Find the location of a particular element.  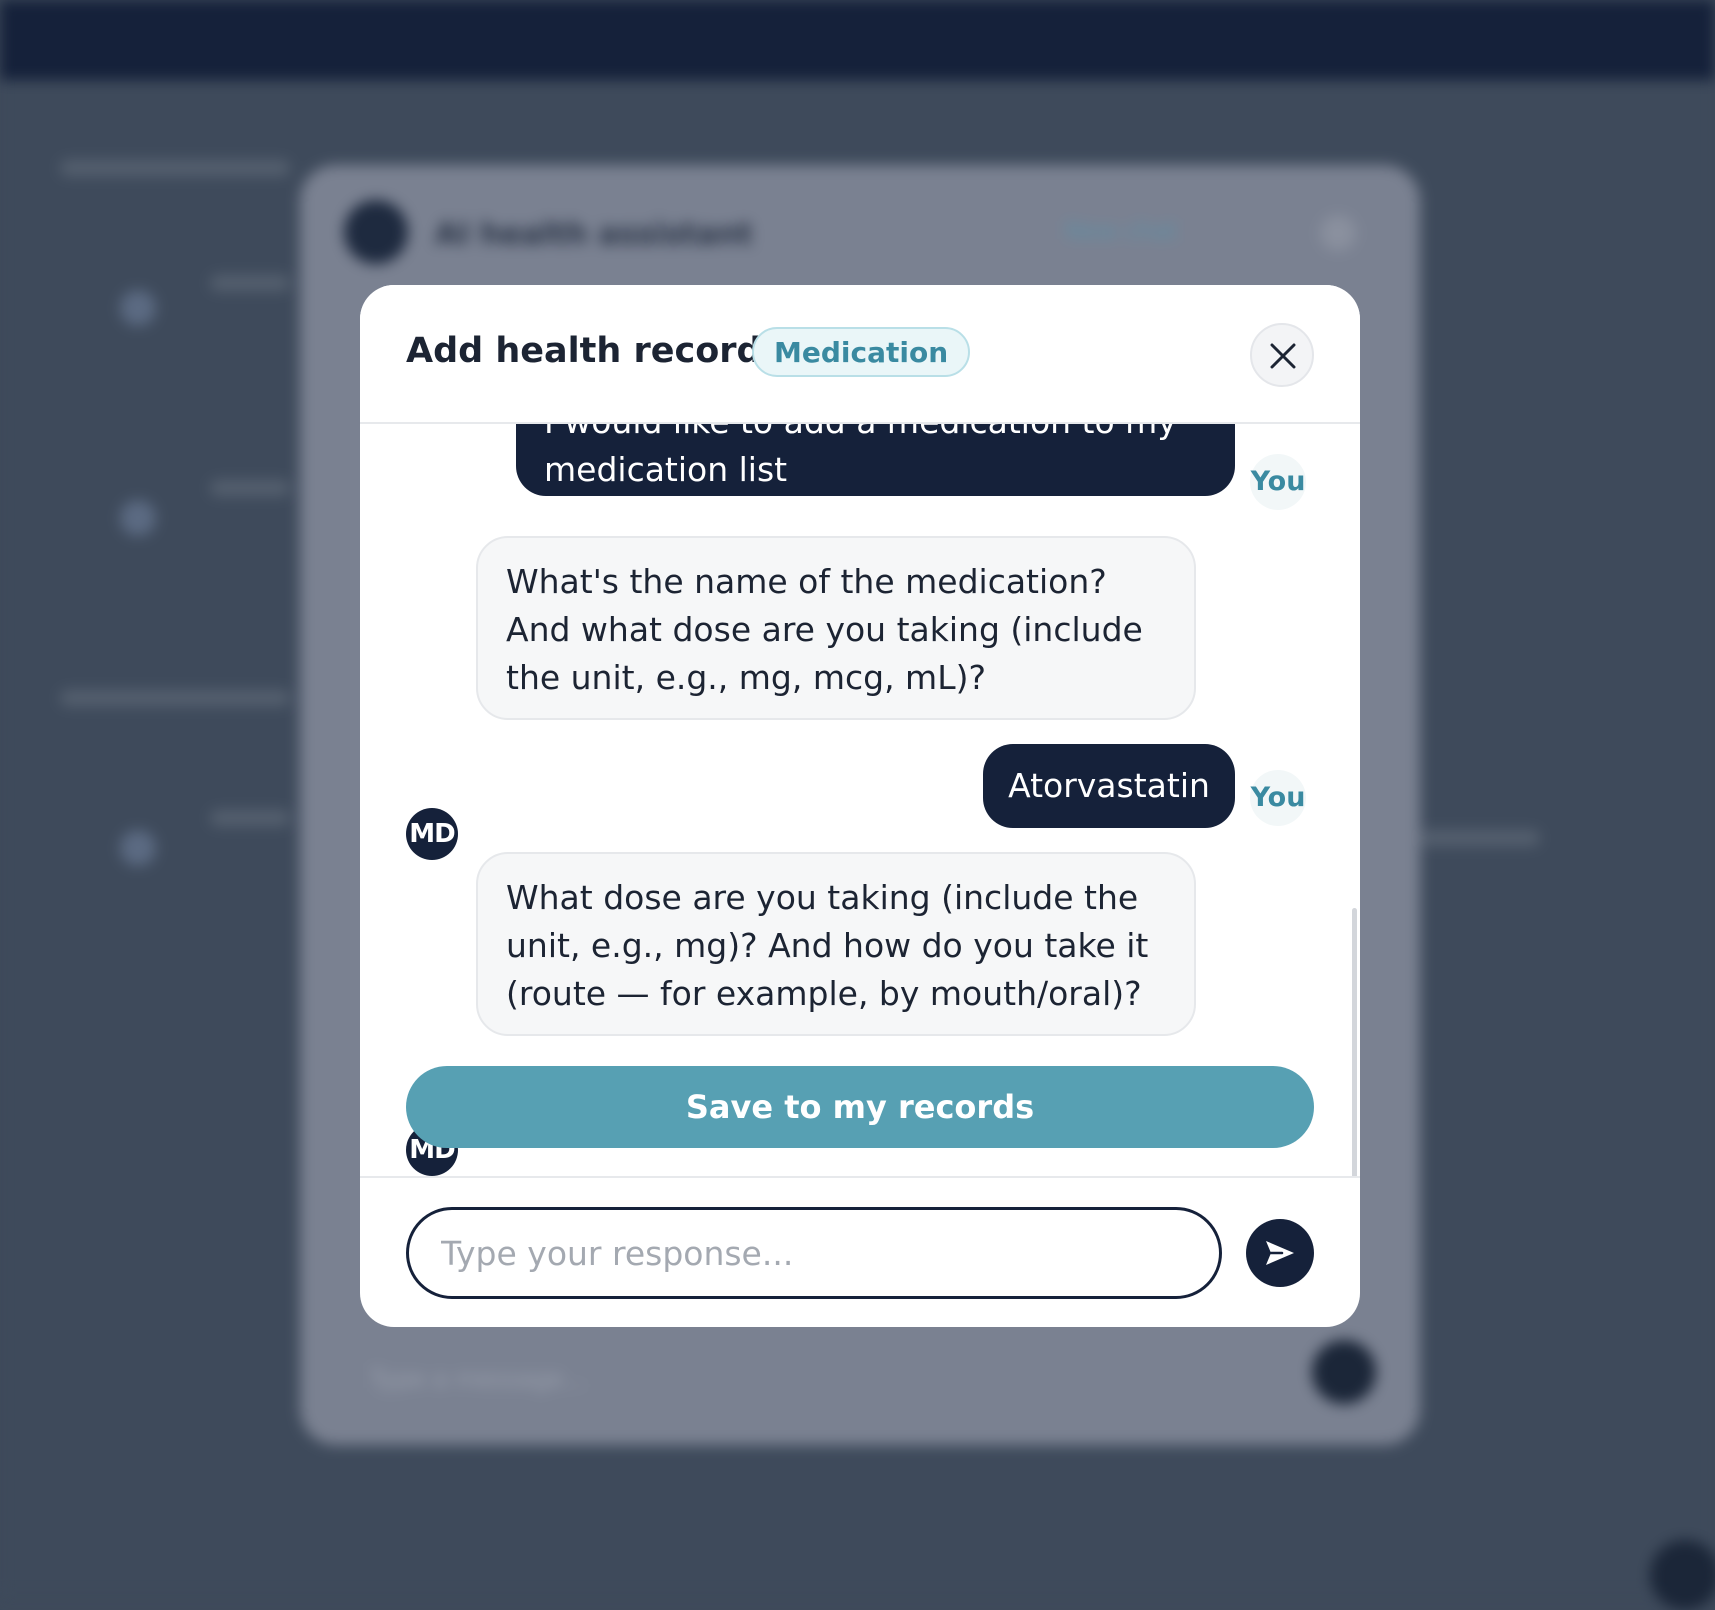

record-type-tag: Medication is located at coordinates (861, 352).